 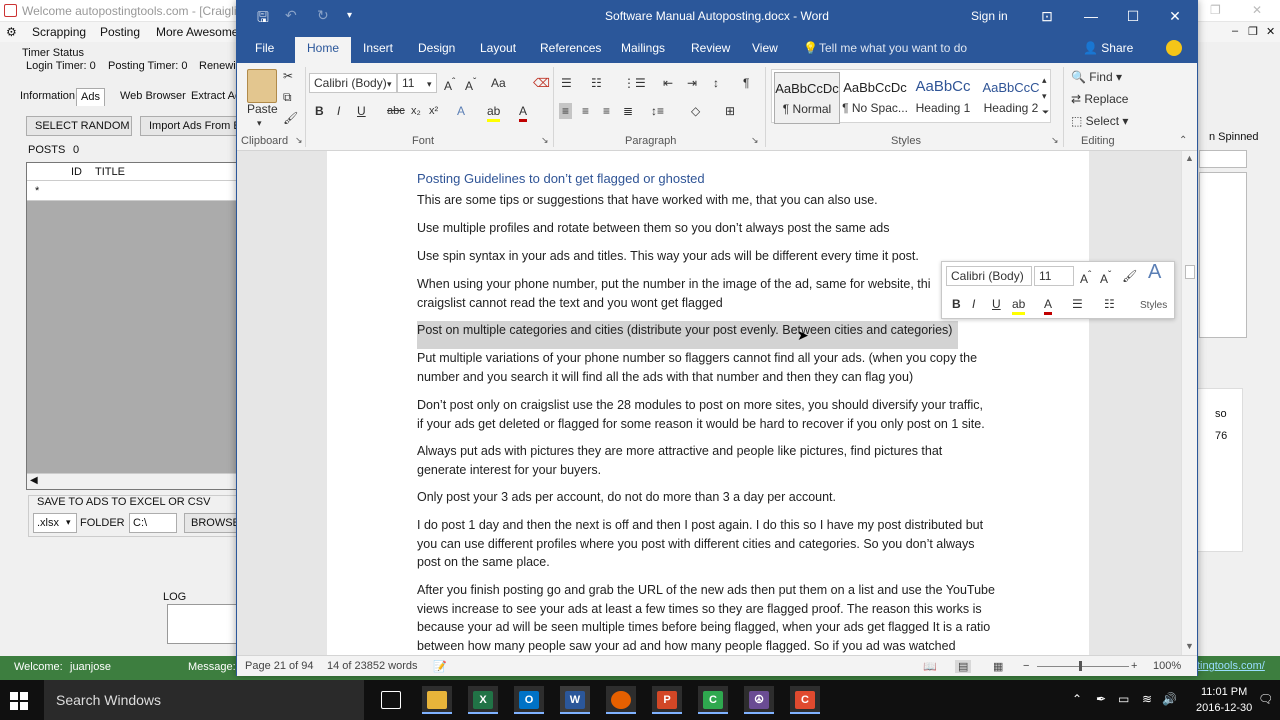 What do you see at coordinates (1265, 699) in the screenshot?
I see `notifications-icon: 🗨` at bounding box center [1265, 699].